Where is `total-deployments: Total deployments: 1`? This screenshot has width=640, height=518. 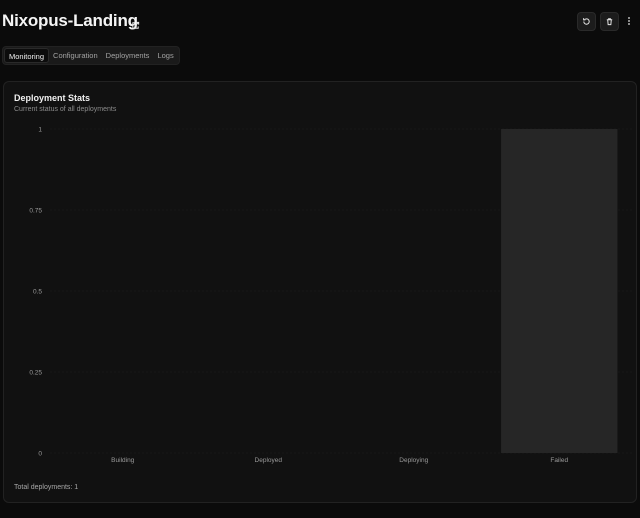
total-deployments: Total deployments: 1 is located at coordinates (46, 487).